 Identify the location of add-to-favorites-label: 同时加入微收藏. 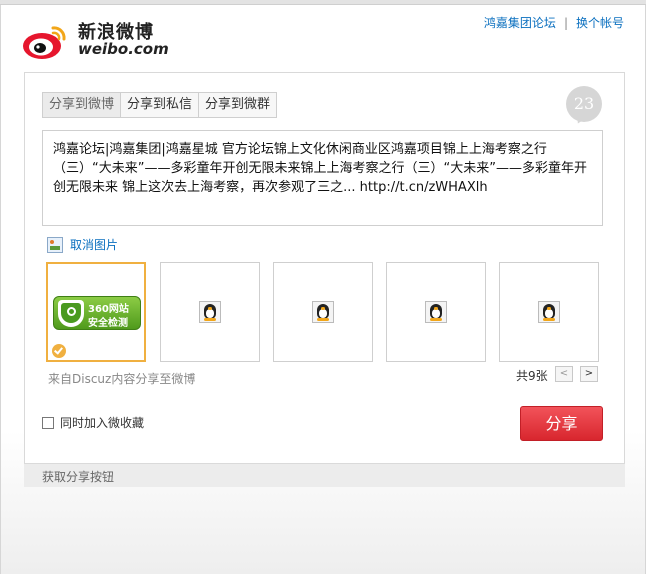
(102, 423).